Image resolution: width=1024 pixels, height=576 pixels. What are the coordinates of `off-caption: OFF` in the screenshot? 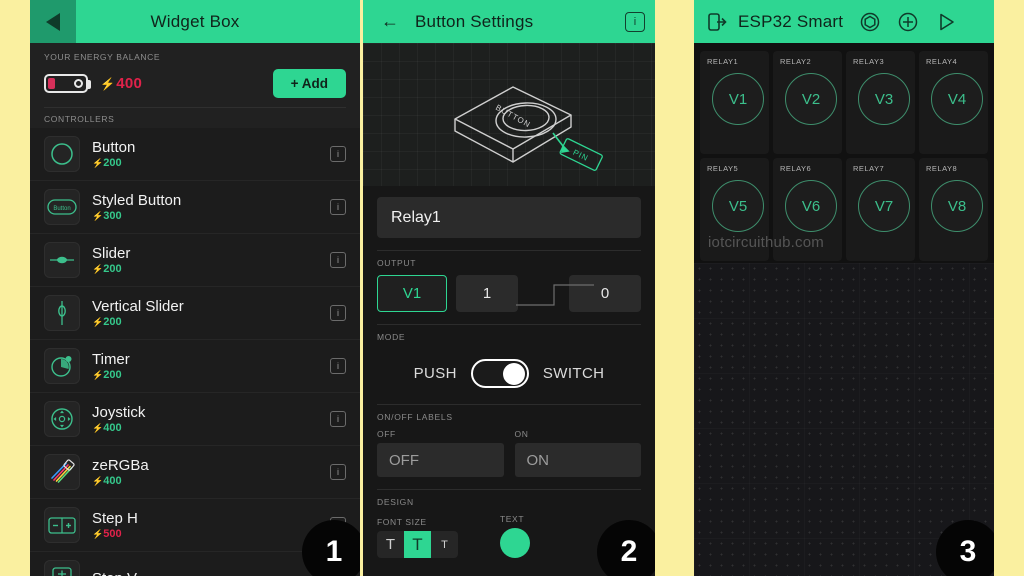 It's located at (386, 434).